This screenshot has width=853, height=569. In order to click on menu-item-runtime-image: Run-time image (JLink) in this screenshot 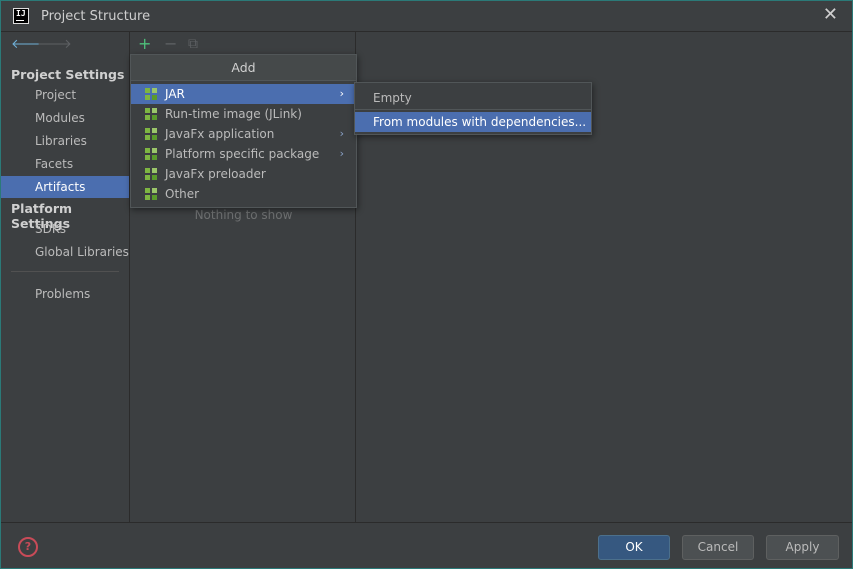, I will do `click(243, 114)`.